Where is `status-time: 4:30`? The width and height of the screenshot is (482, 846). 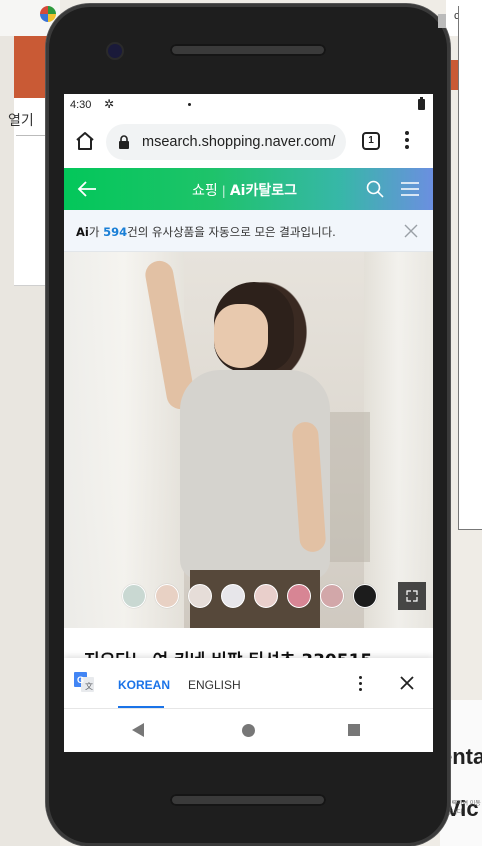 status-time: 4:30 is located at coordinates (81, 105).